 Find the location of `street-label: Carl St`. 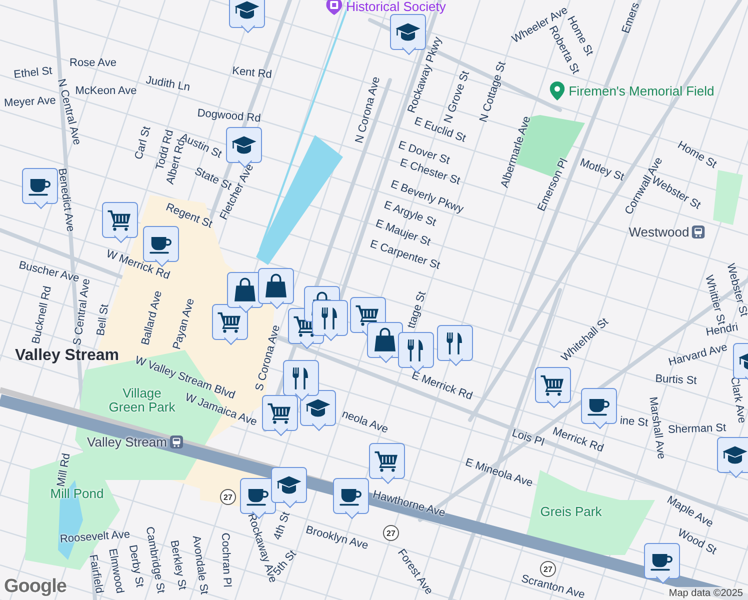

street-label: Carl St is located at coordinates (143, 143).